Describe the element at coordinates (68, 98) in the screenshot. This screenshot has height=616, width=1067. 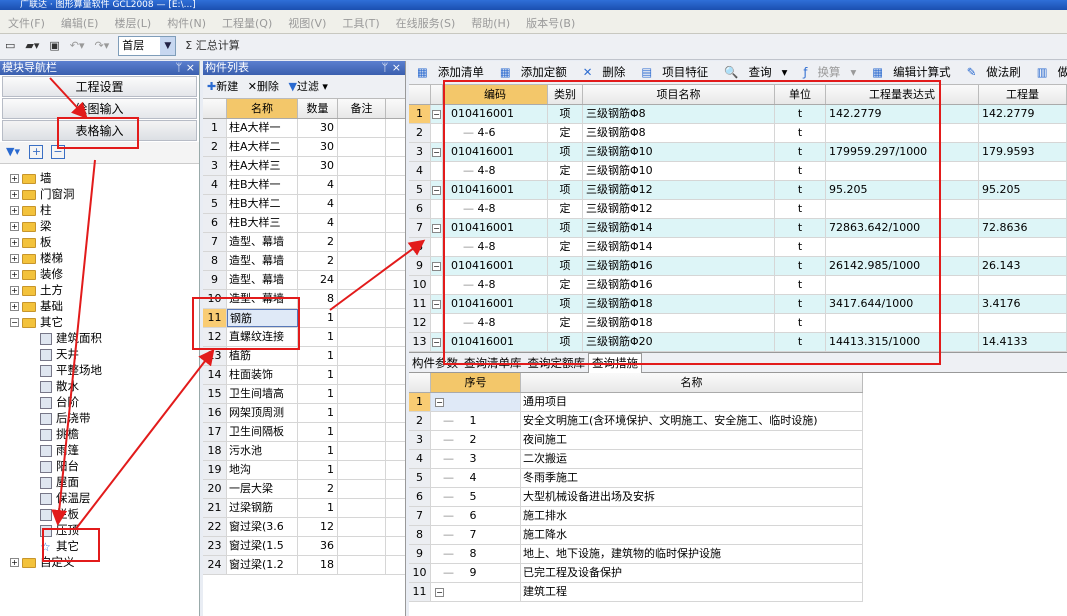
I see `arrow-to-table-input` at that location.